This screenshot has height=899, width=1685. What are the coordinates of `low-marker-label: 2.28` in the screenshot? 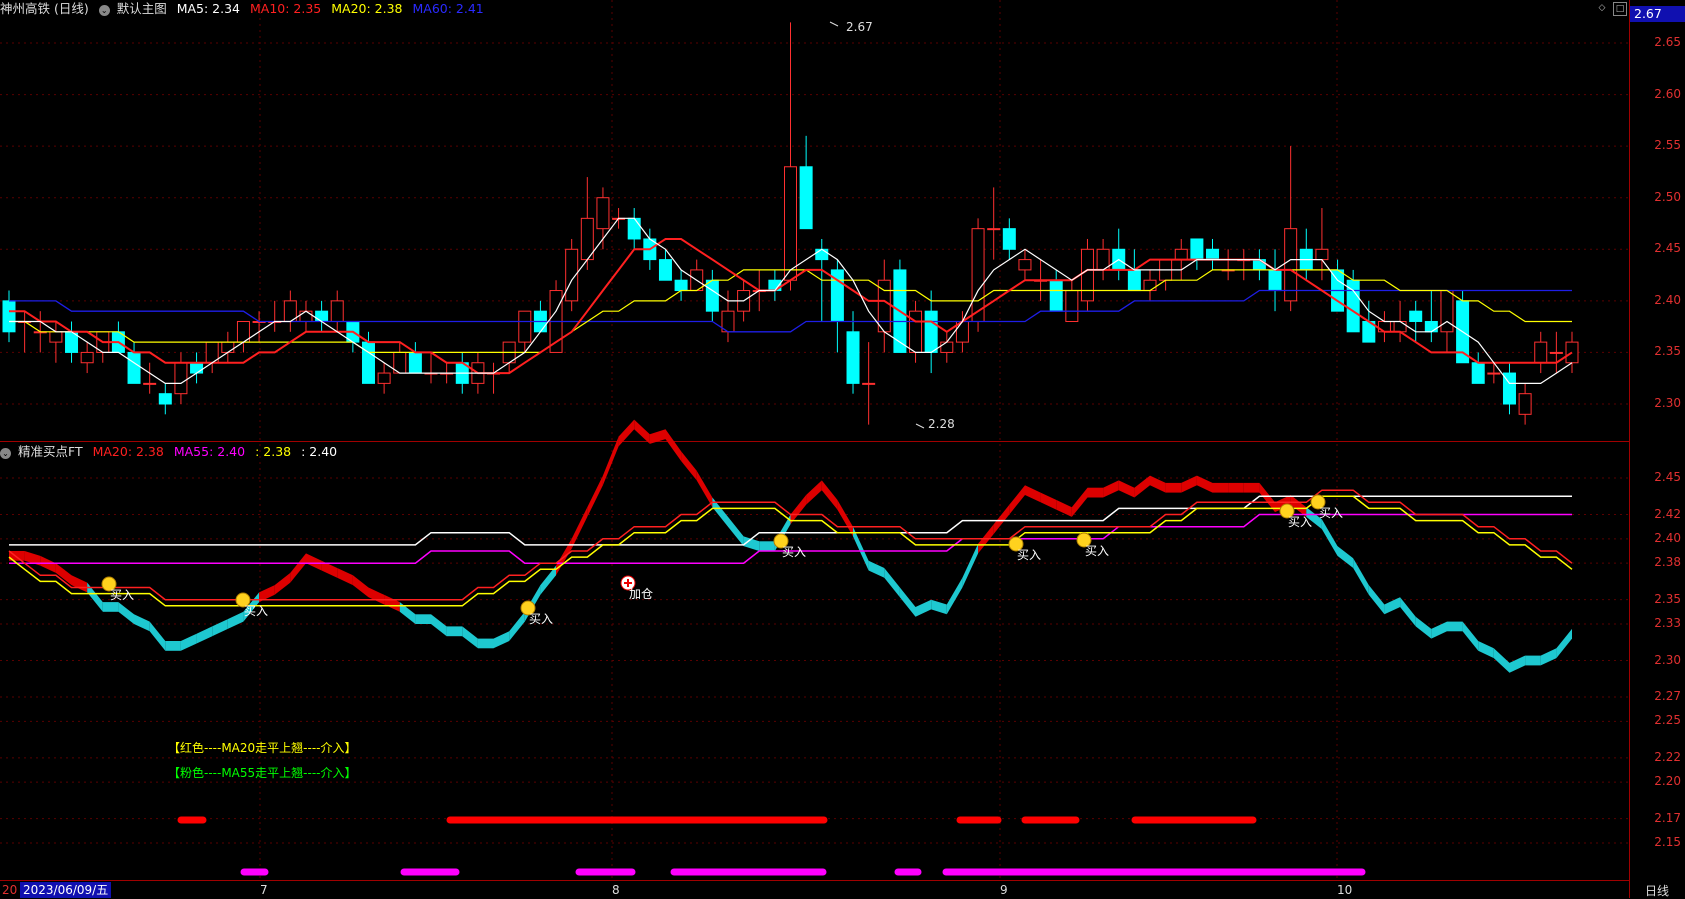 It's located at (941, 424).